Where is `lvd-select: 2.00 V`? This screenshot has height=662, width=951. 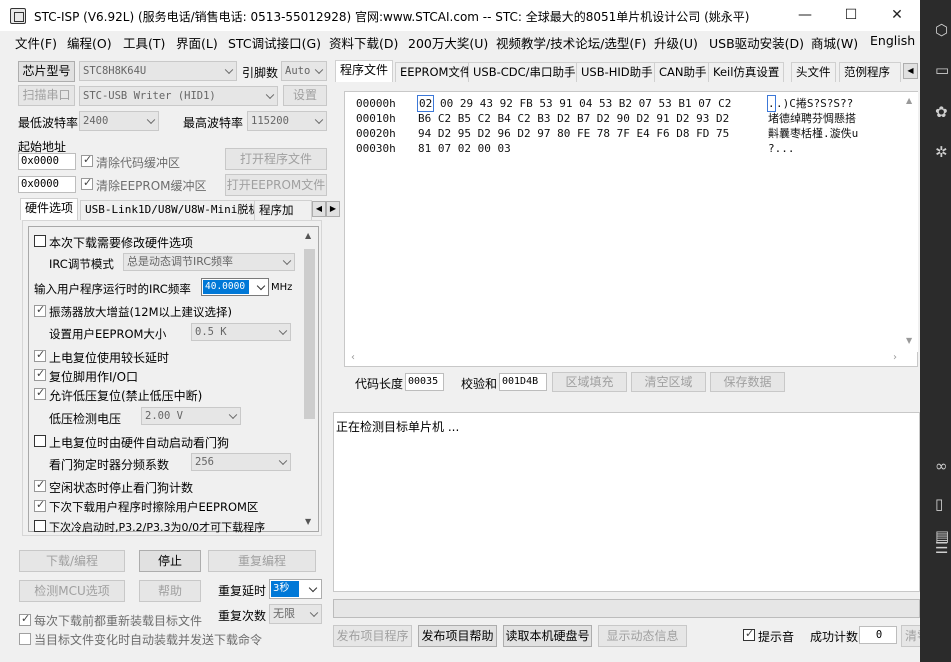 lvd-select: 2.00 V is located at coordinates (191, 416).